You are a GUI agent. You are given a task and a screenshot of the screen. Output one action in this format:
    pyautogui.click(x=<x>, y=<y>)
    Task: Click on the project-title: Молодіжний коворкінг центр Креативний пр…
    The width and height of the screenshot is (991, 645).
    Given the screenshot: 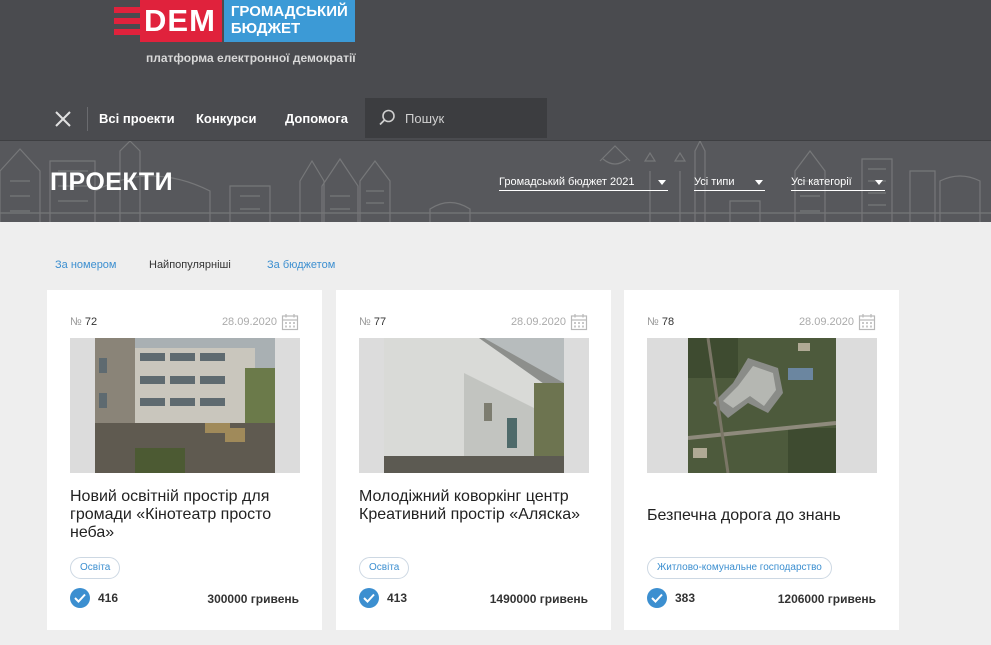 What is the action you would take?
    pyautogui.click(x=476, y=506)
    